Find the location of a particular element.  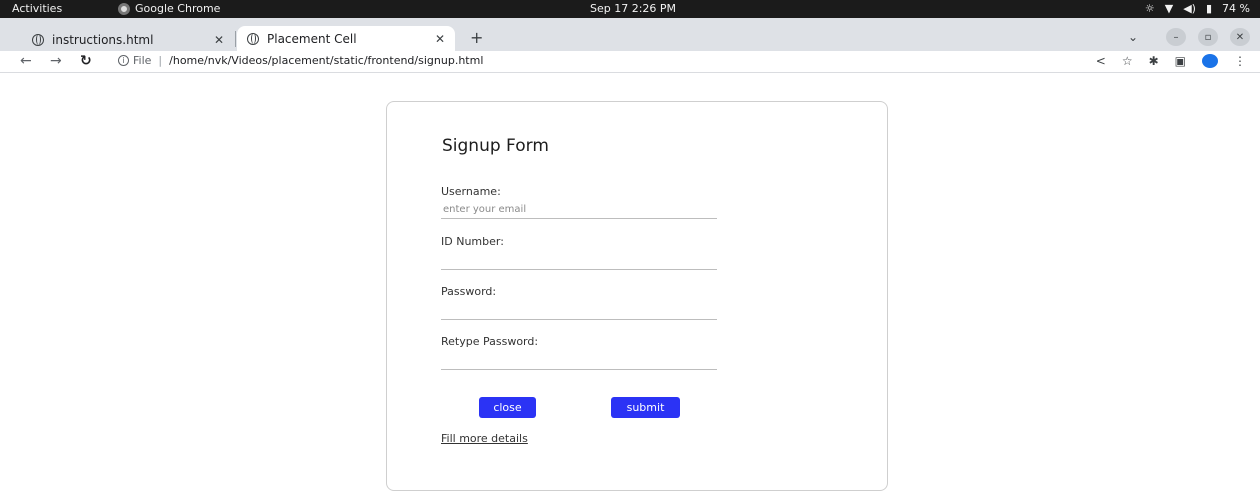

close-button: close is located at coordinates (507, 407).